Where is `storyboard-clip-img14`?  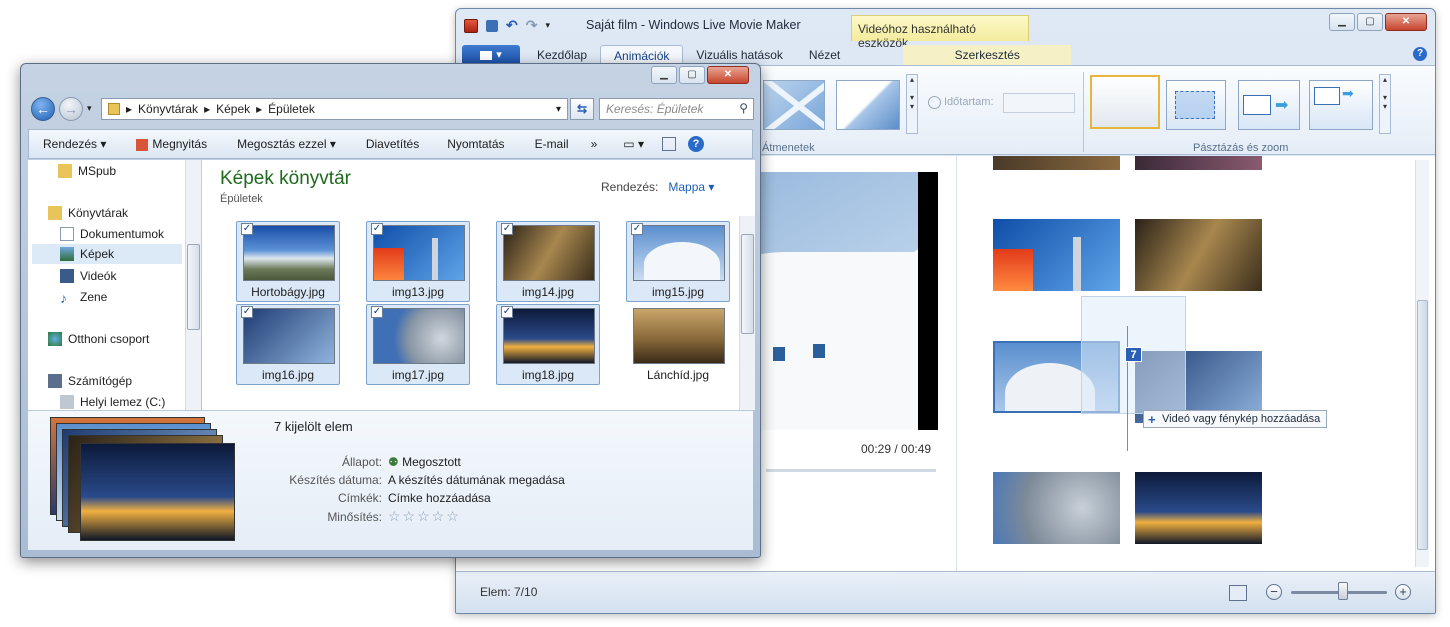 storyboard-clip-img14 is located at coordinates (1198, 255).